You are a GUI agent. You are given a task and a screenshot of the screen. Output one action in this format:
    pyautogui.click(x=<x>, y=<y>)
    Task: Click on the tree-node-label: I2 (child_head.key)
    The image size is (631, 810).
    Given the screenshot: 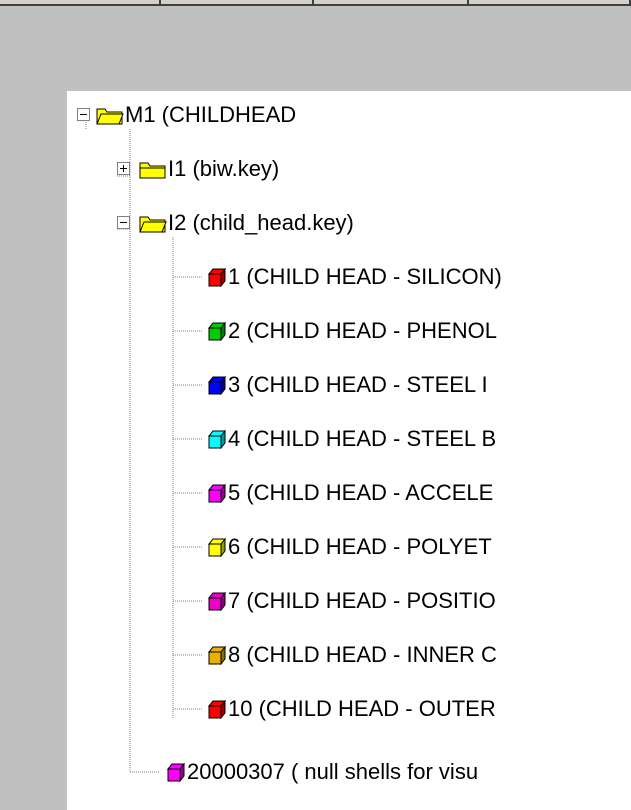 What is the action you would take?
    pyautogui.click(x=261, y=222)
    